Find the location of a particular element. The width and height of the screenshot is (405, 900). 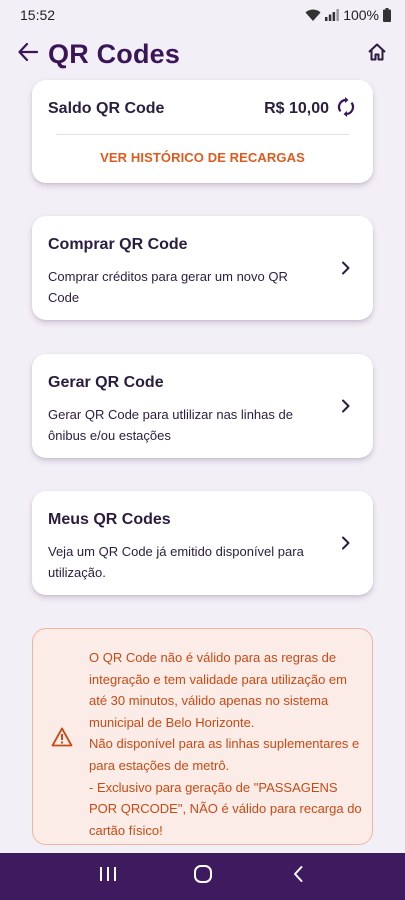

balance-value-group: R$ 10,00 is located at coordinates (310, 109).